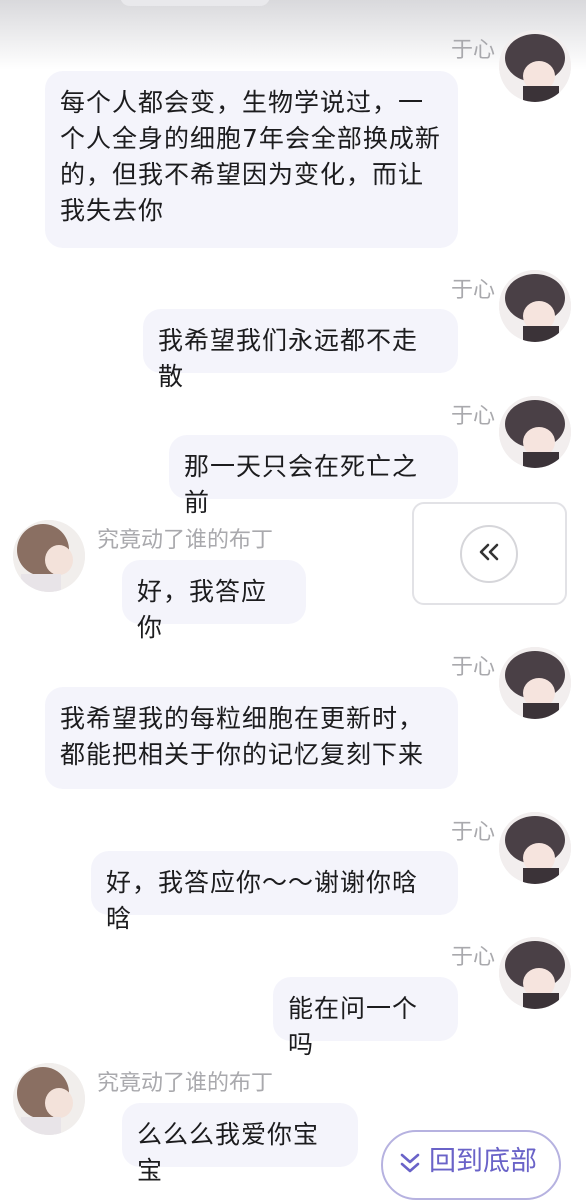  Describe the element at coordinates (483, 1161) in the screenshot. I see `back-to-bottom-label: 回到底部` at that location.